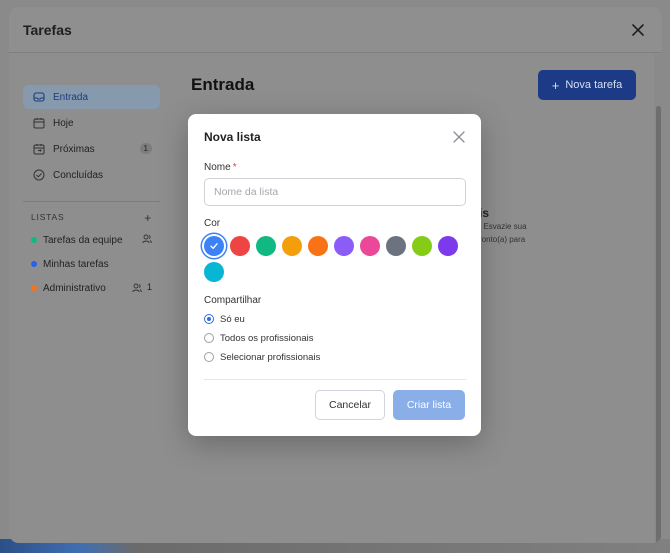 The width and height of the screenshot is (670, 553). What do you see at coordinates (39, 97) in the screenshot?
I see `inbox-icon` at bounding box center [39, 97].